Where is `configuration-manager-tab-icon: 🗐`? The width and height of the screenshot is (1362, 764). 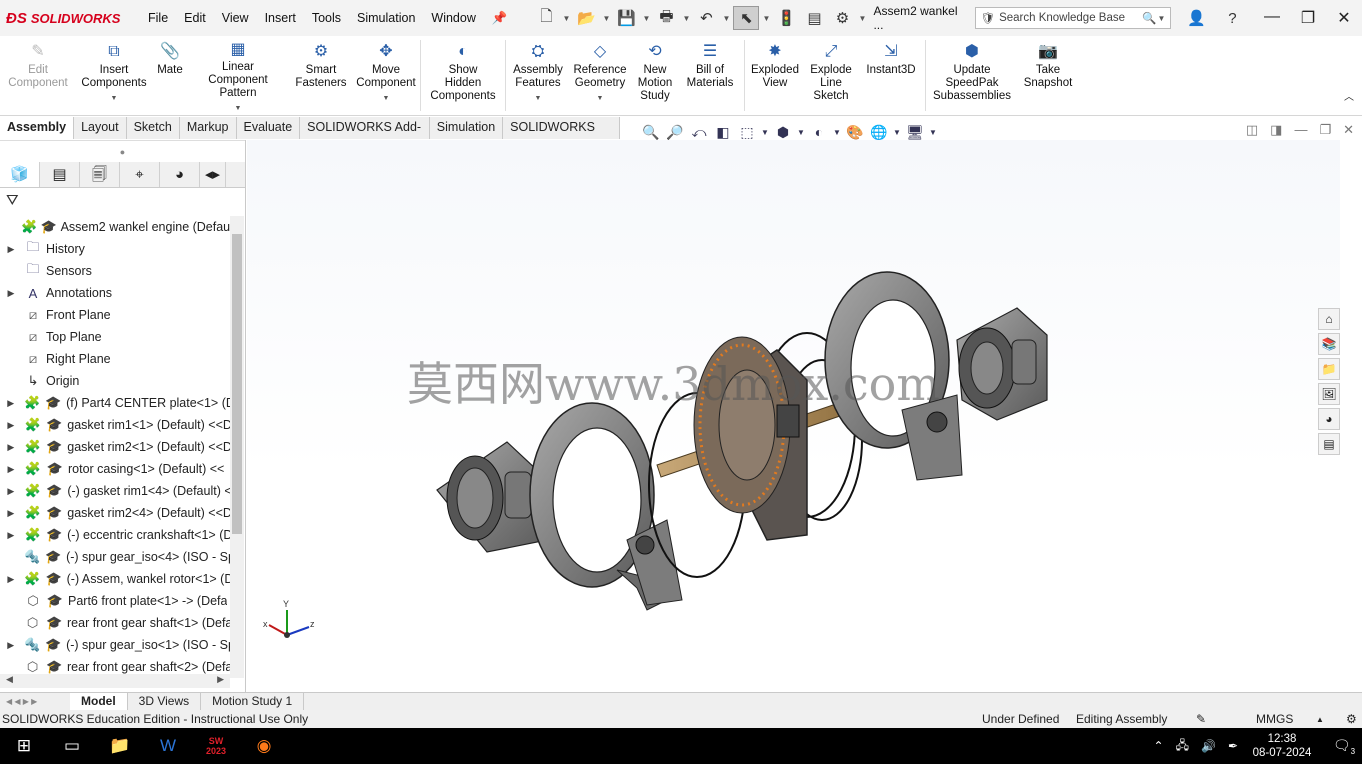 configuration-manager-tab-icon: 🗐 is located at coordinates (100, 174).